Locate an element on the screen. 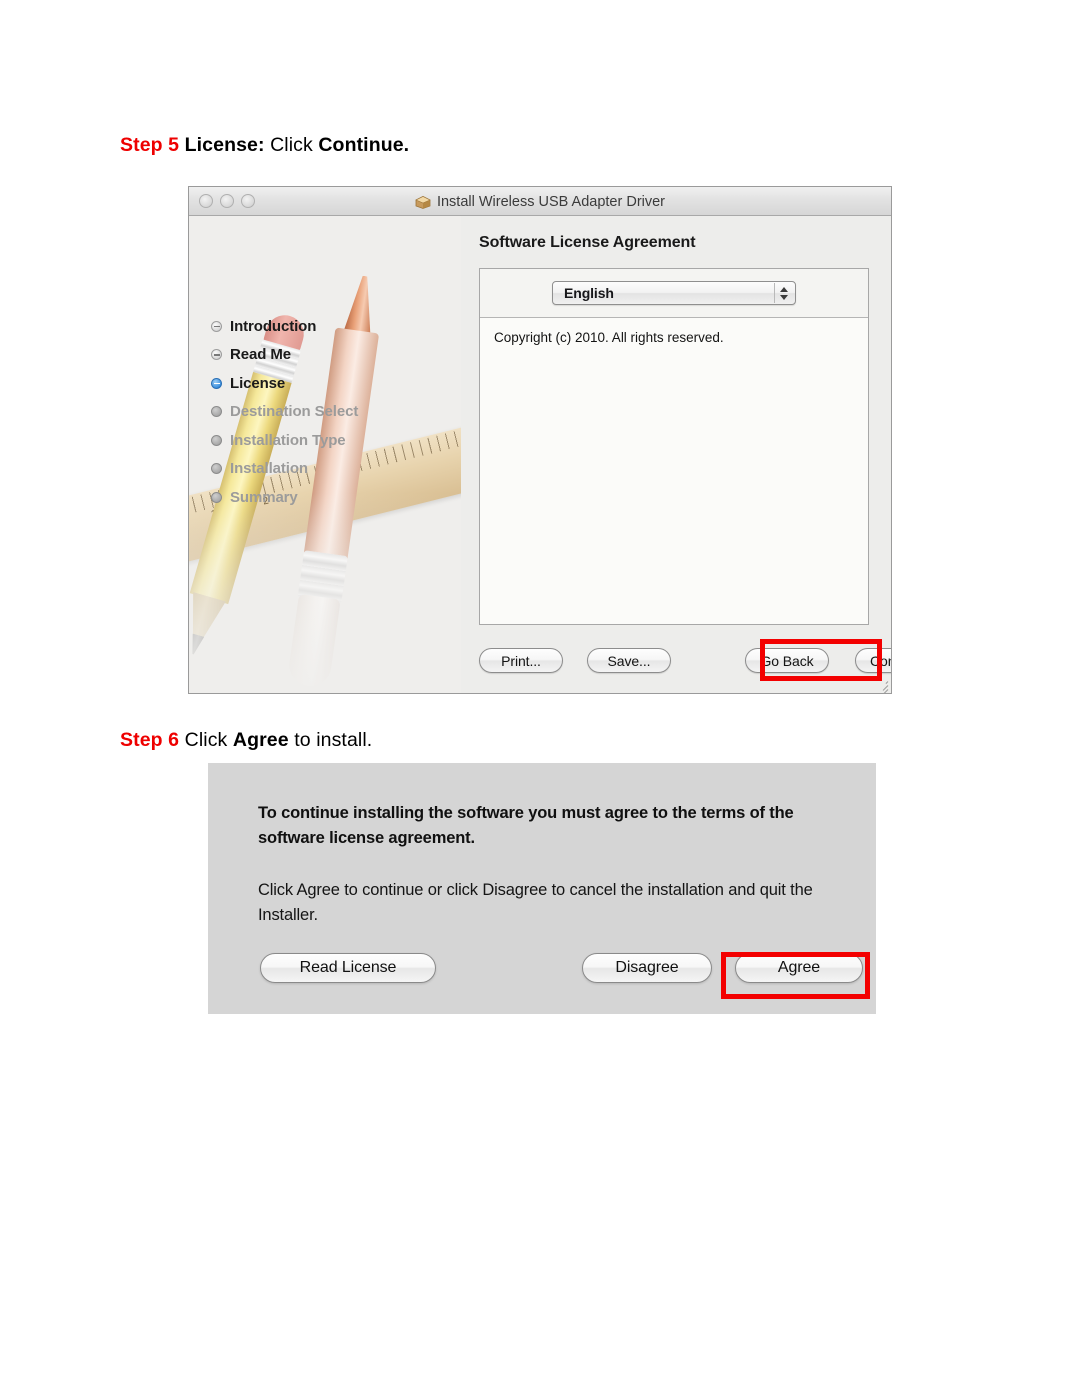 Image resolution: width=1080 pixels, height=1397 pixels. sidebar-item-summary: Summary is located at coordinates (321, 497).